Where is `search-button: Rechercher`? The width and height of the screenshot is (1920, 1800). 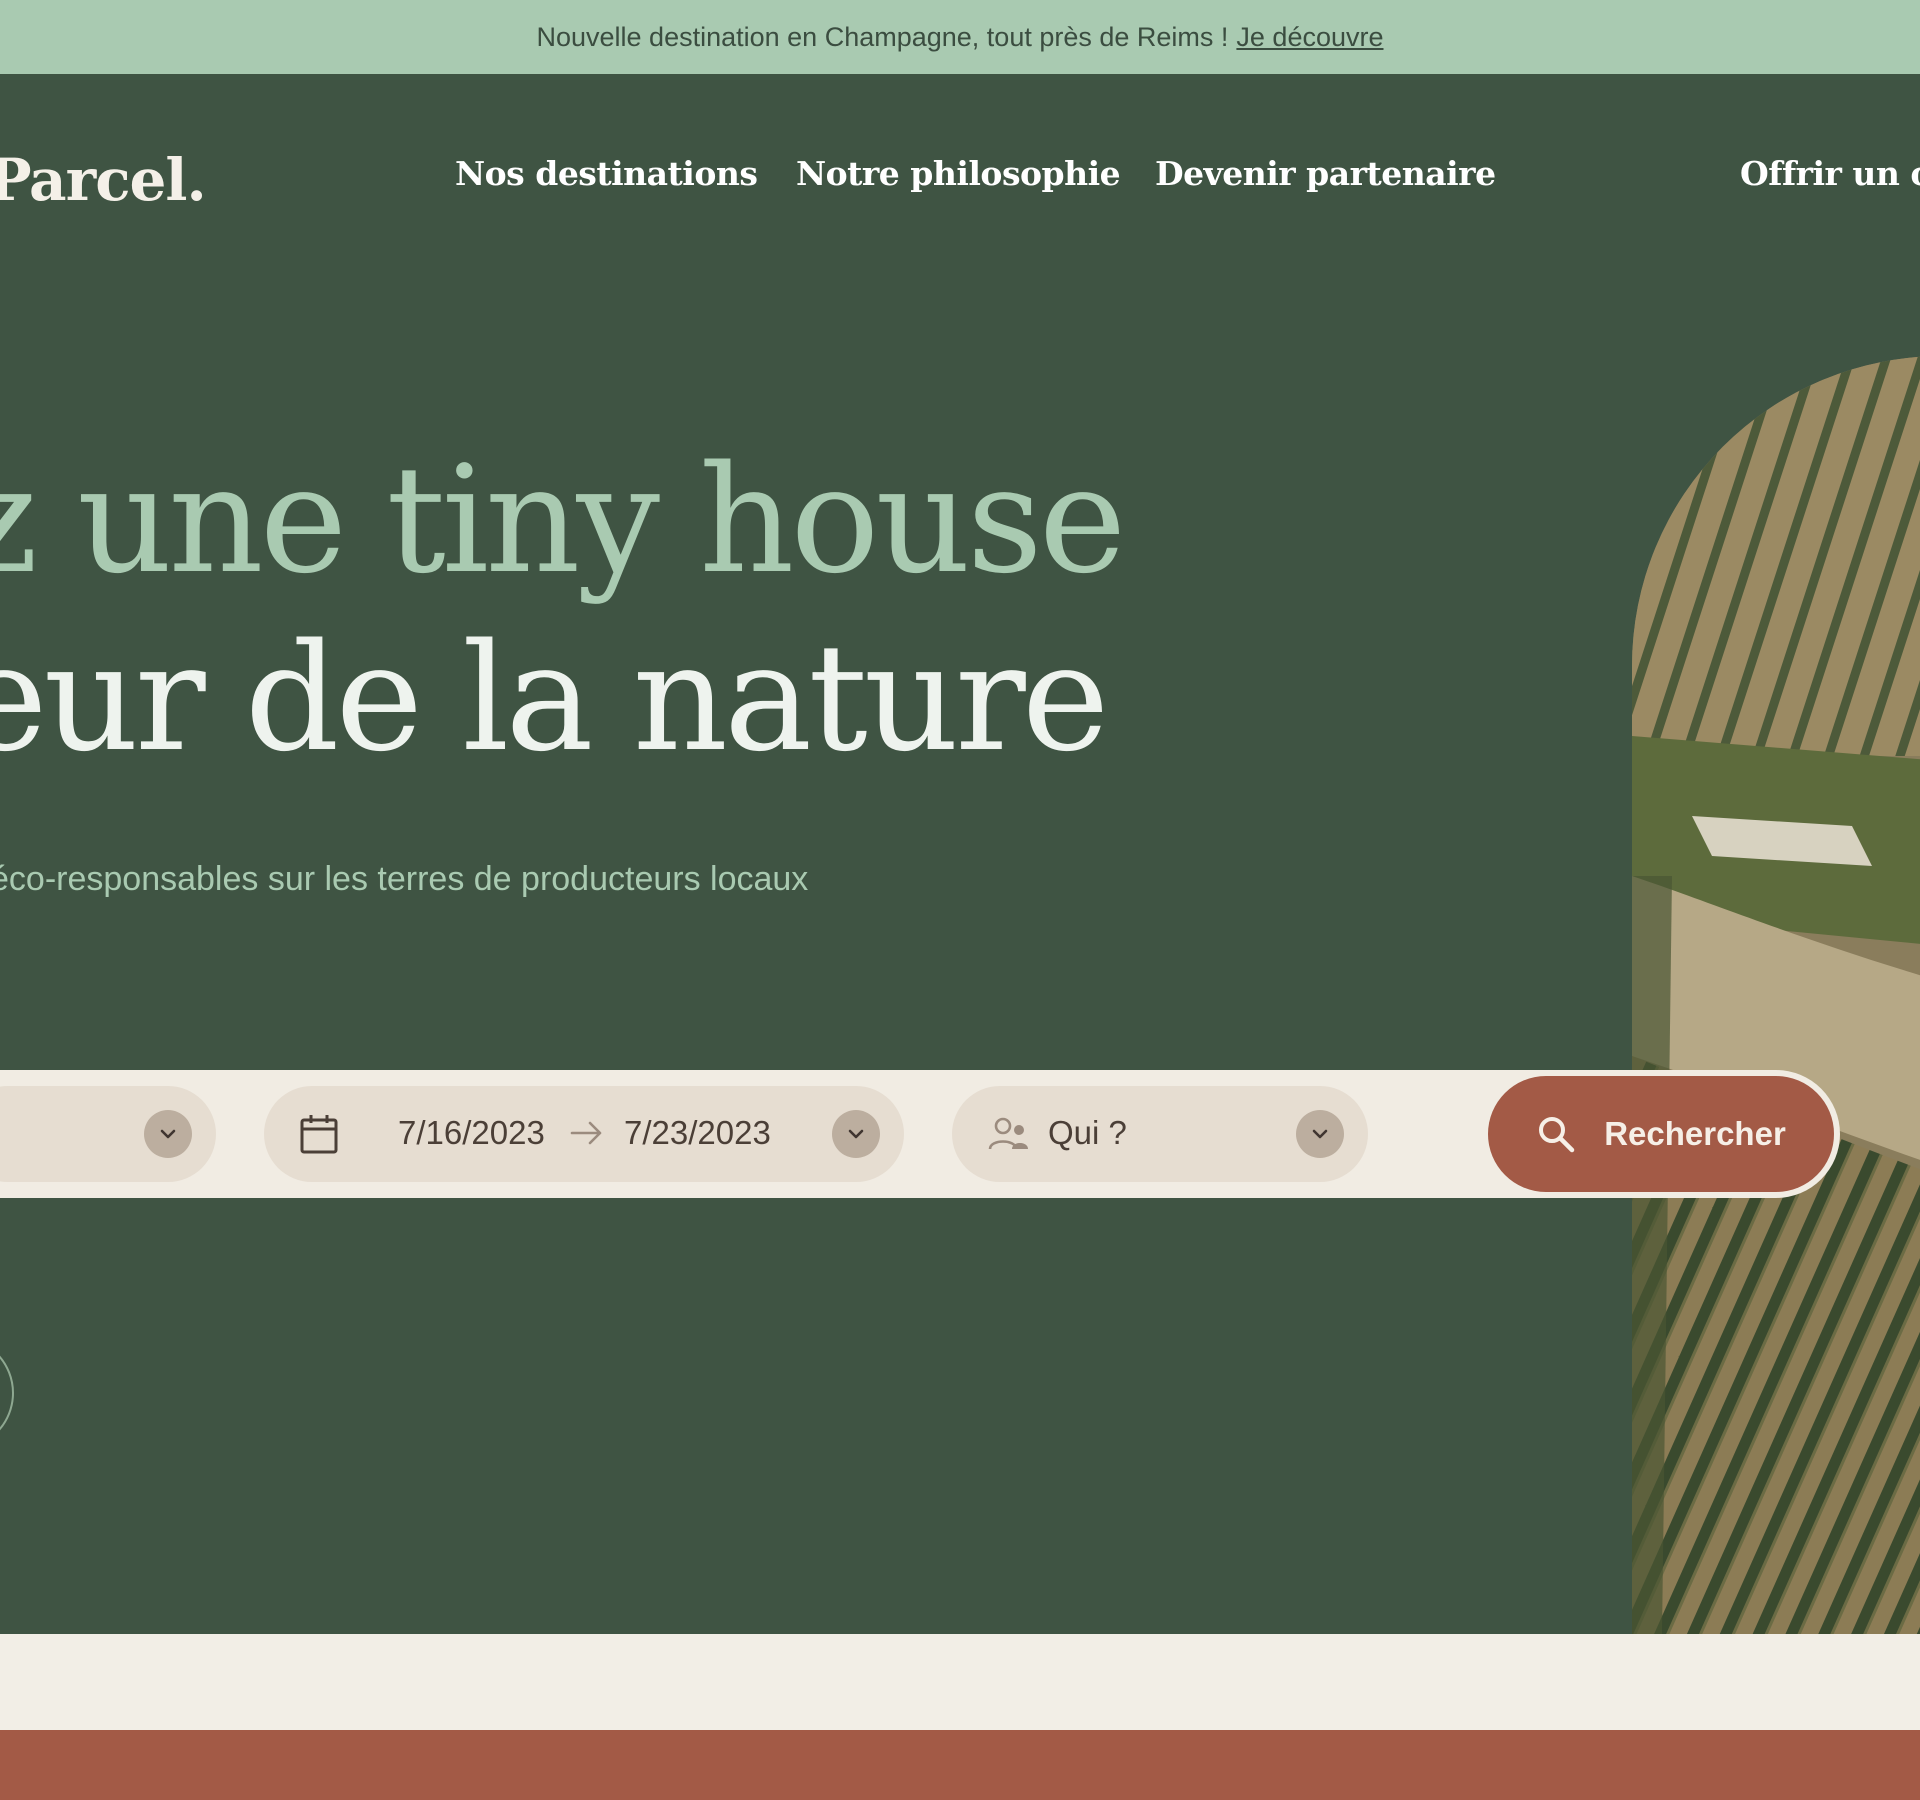 search-button: Rechercher is located at coordinates (1661, 1134).